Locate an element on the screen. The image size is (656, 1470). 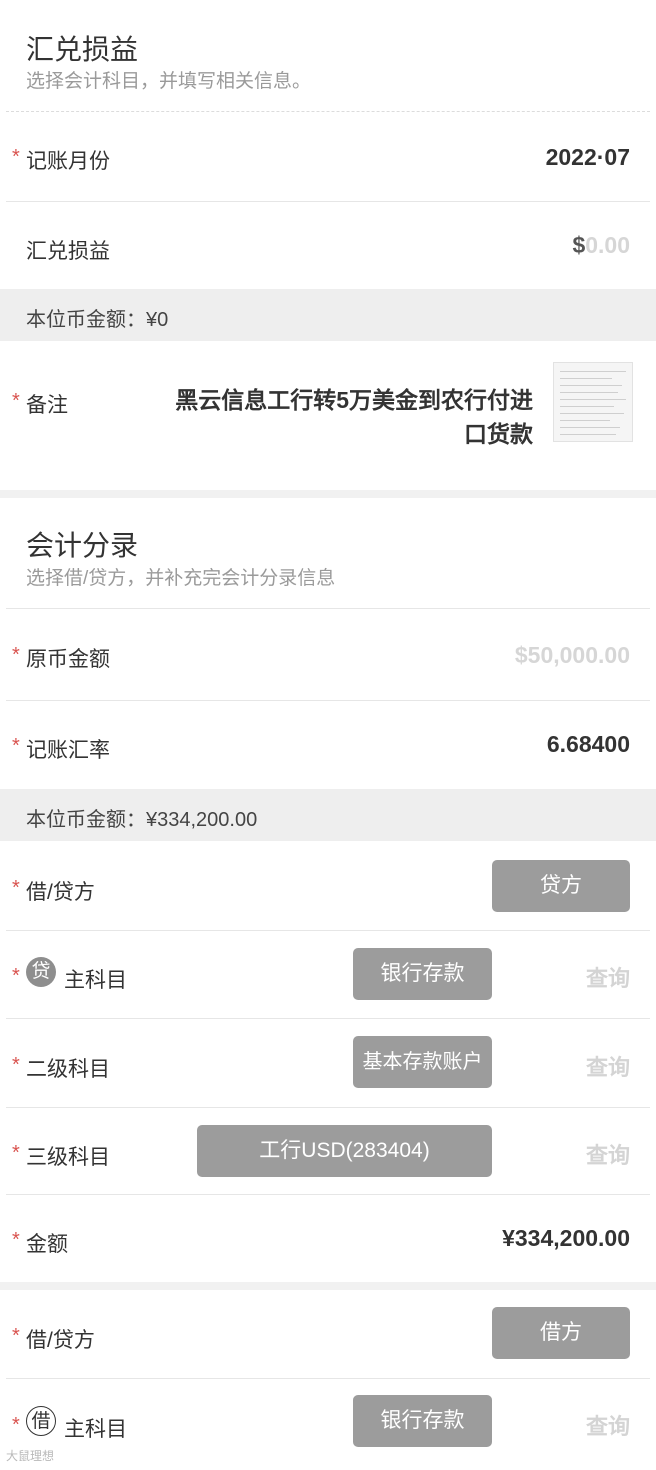
note-value: 黑云信息工行转5万美金到农行付进口货款 is located at coordinates (353, 417).